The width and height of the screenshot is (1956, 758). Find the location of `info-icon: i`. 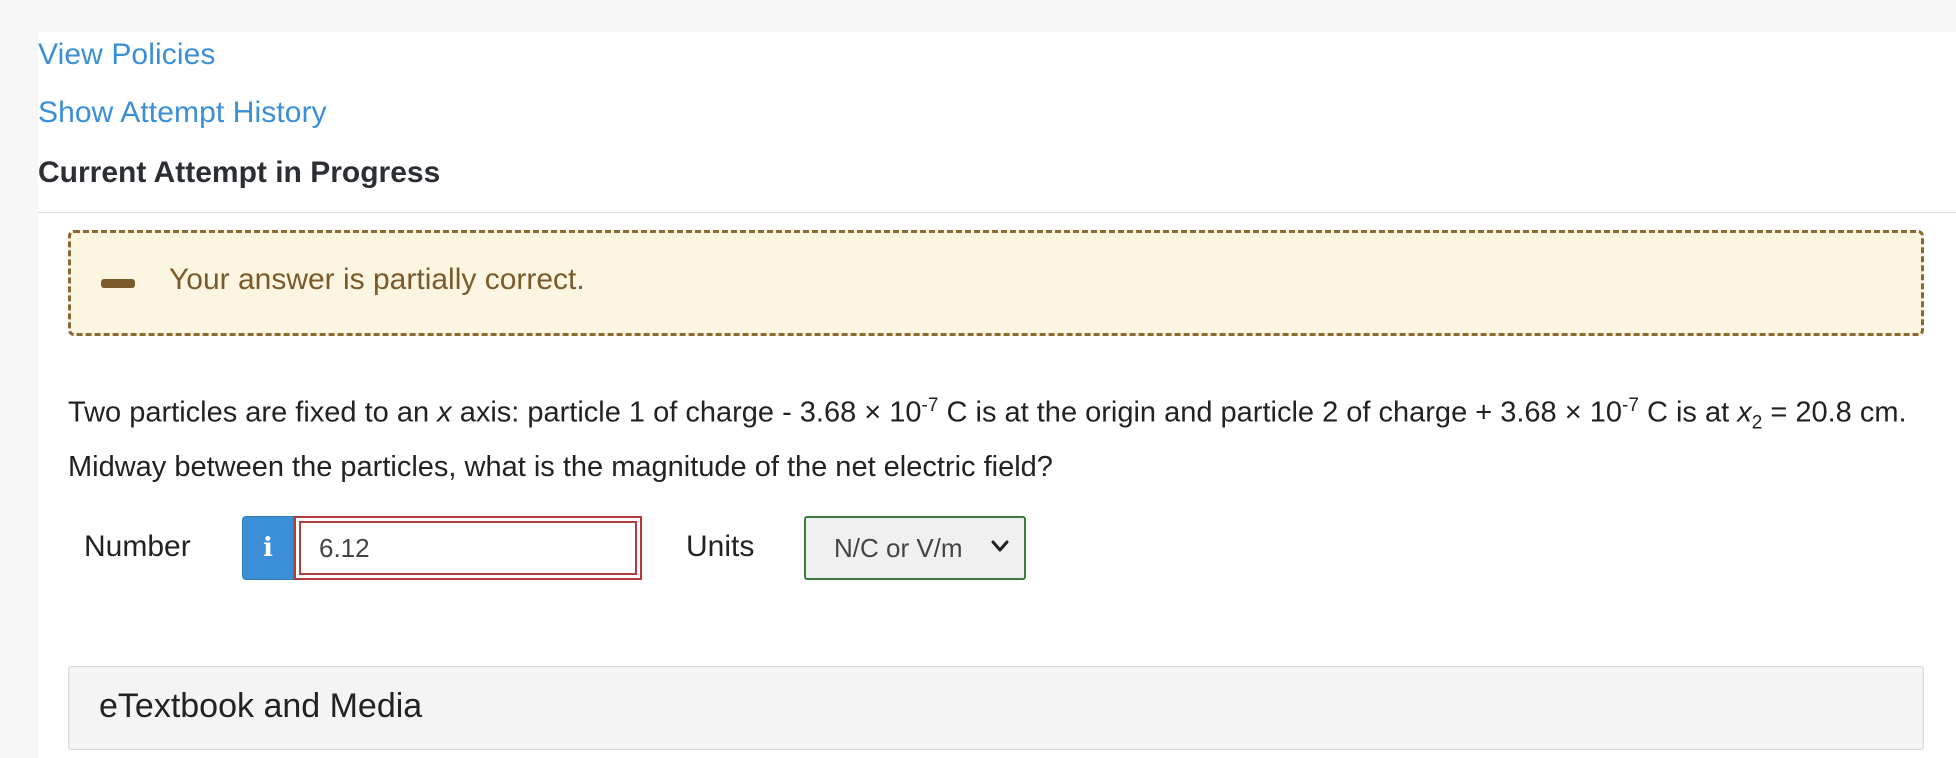

info-icon: i is located at coordinates (268, 548).